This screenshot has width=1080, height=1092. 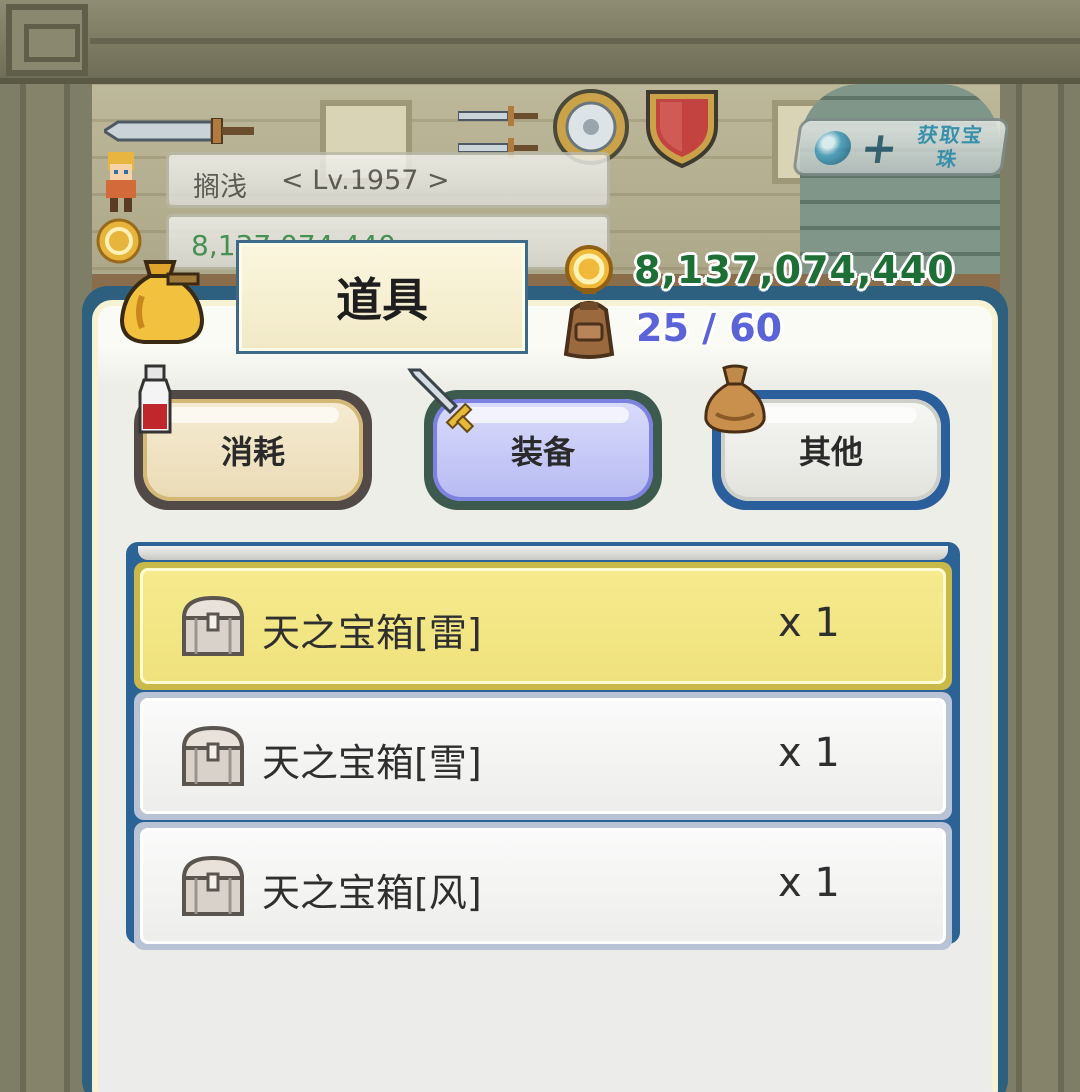 What do you see at coordinates (1040, 588) in the screenshot?
I see `right-pillar` at bounding box center [1040, 588].